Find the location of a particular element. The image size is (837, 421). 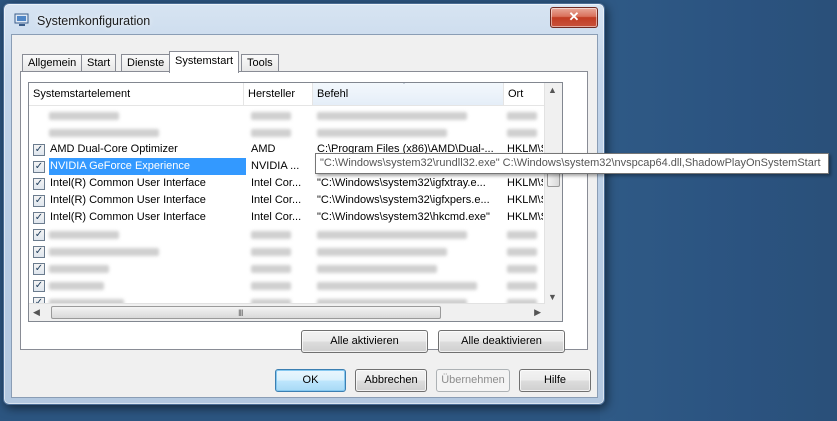

scroll-corner is located at coordinates (553, 312).